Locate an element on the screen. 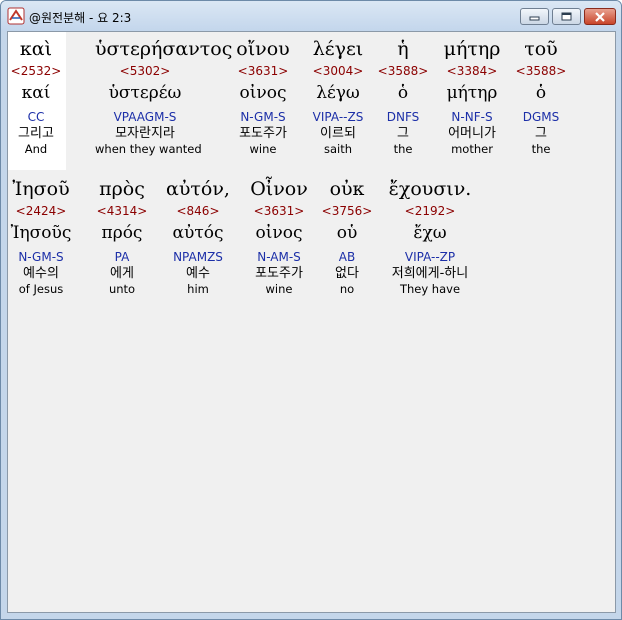 This screenshot has height=620, width=622. korean-gloss: 모자란지라 is located at coordinates (145, 133).